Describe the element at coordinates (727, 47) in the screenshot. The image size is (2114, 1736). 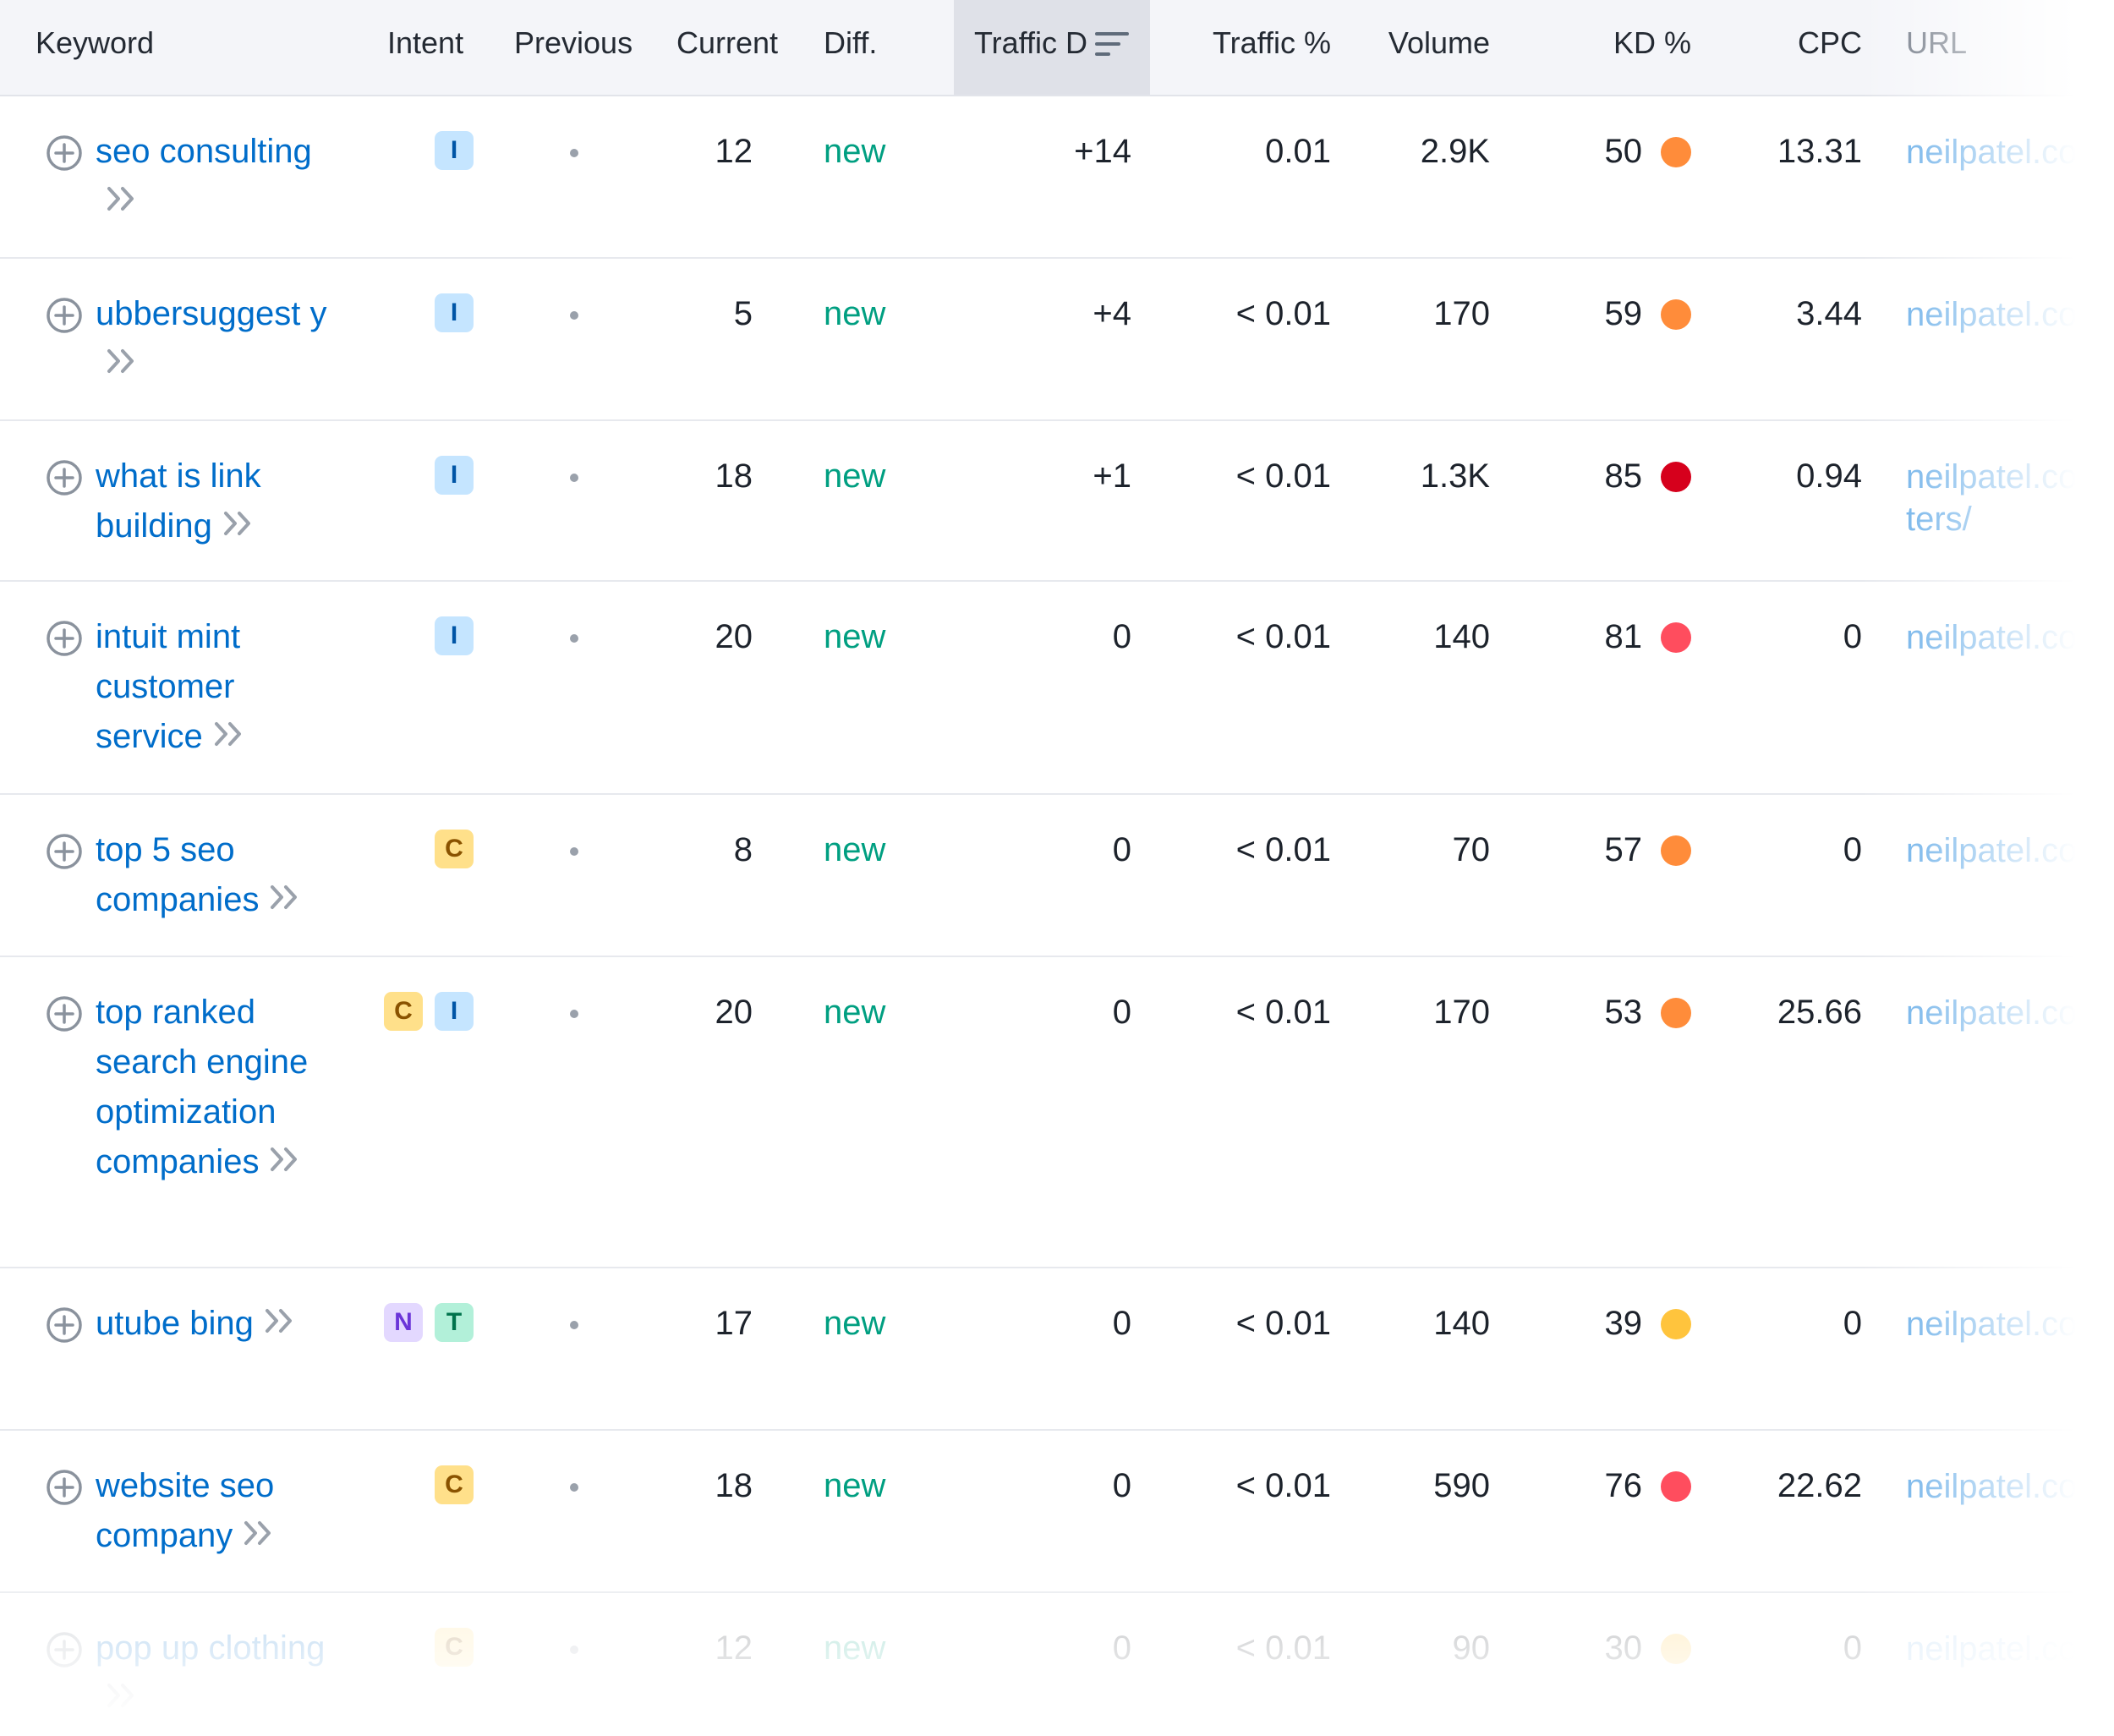
I see `header-current: Current` at that location.